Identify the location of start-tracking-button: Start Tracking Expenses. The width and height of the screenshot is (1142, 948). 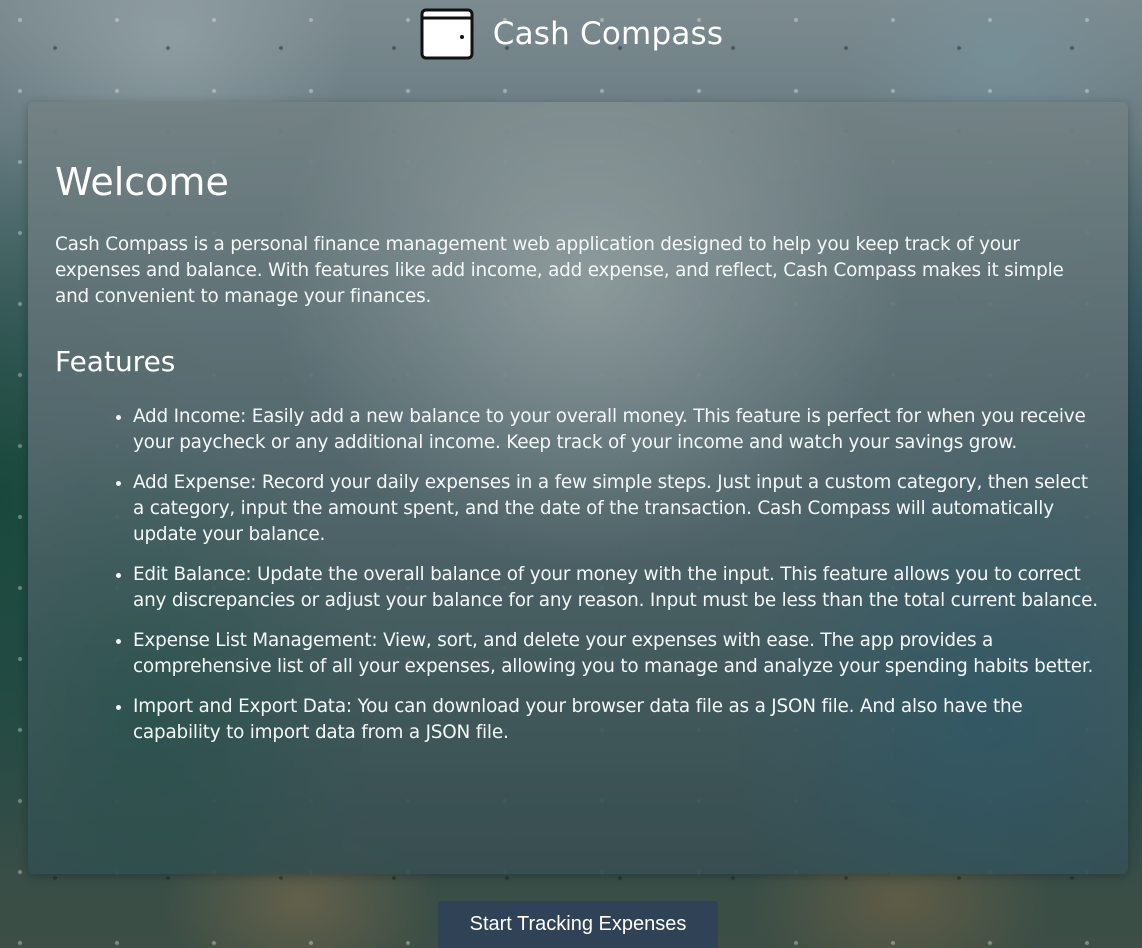
(578, 924).